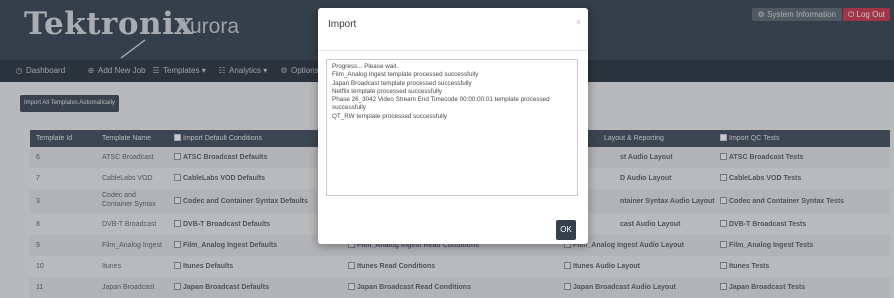 The image size is (894, 298). I want to click on dialog-title: Import, so click(342, 24).